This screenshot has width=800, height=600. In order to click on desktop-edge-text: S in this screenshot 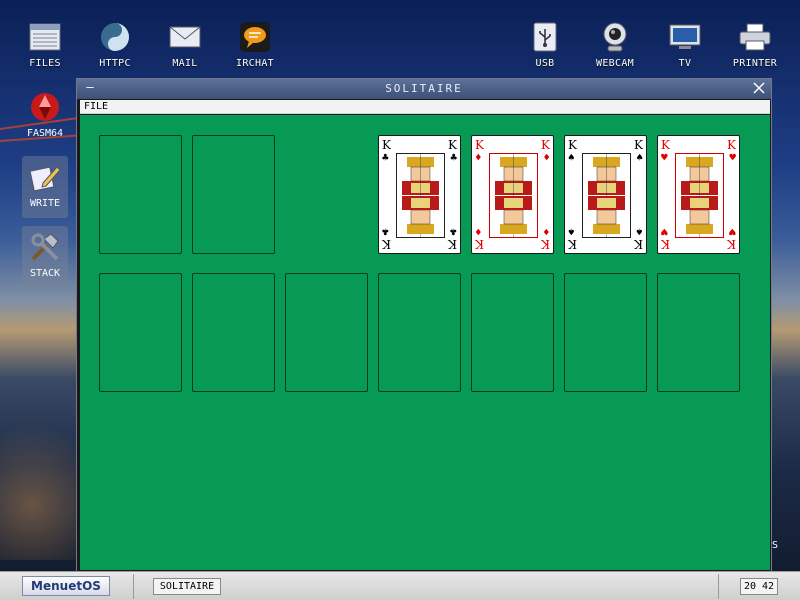, I will do `click(775, 545)`.